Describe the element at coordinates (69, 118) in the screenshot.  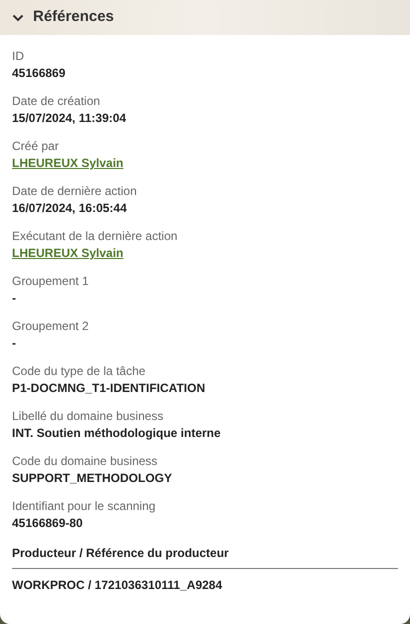
I see `field-value: 15/07/2024, 11:39:04` at that location.